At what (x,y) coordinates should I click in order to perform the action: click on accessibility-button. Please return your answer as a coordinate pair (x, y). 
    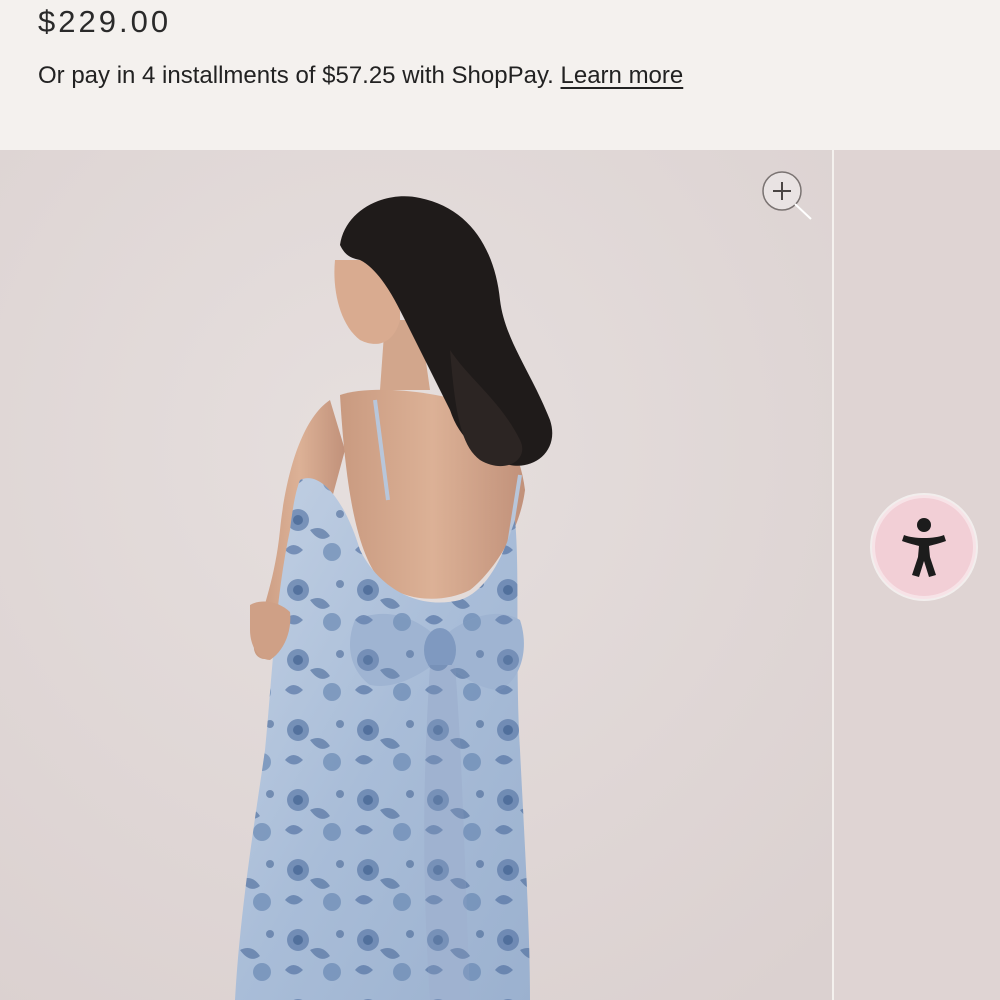
    Looking at the image, I should click on (924, 547).